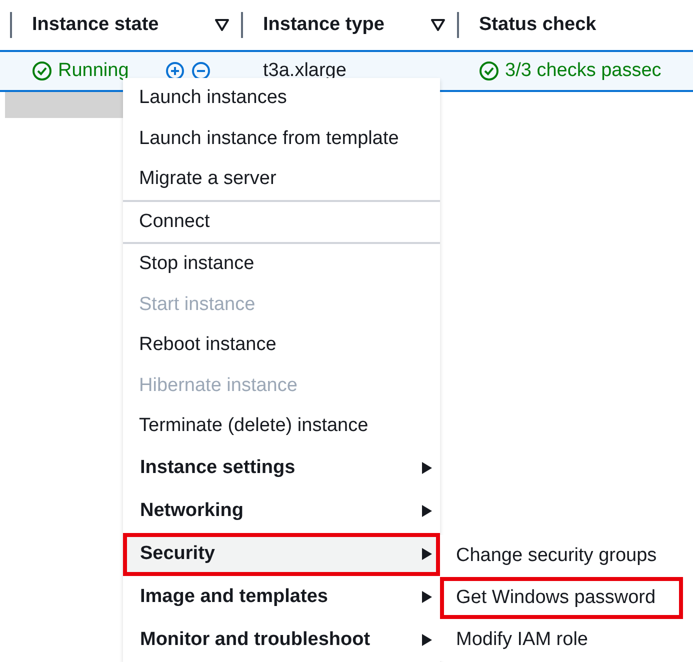 The image size is (693, 662). I want to click on column-header: Instance type, so click(343, 25).